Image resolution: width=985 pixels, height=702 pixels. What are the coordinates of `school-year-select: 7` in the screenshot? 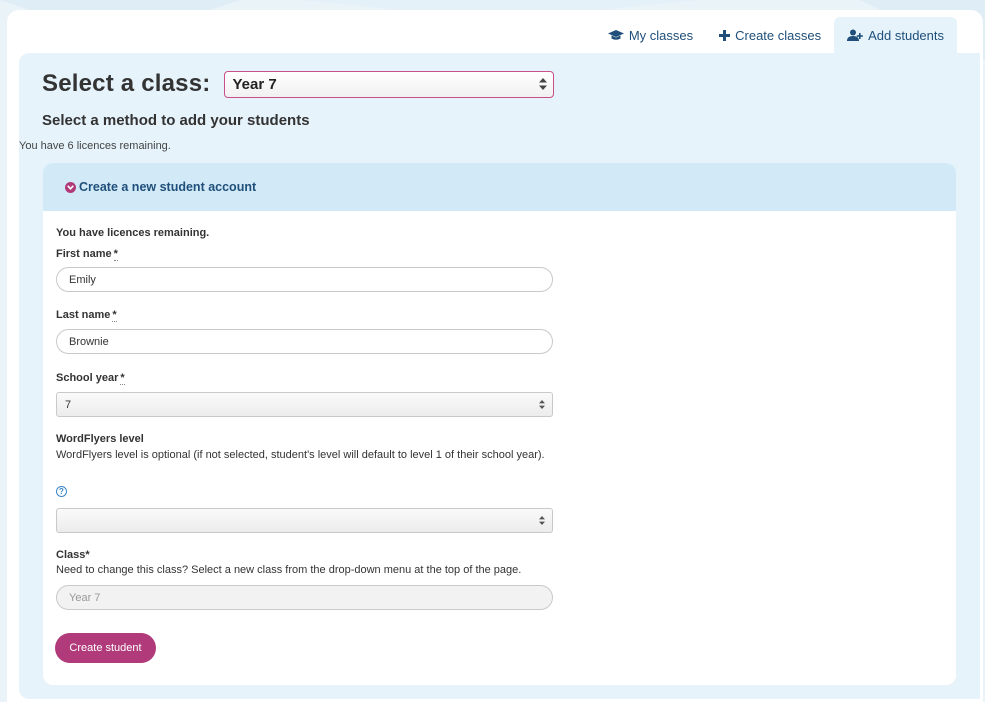 It's located at (304, 404).